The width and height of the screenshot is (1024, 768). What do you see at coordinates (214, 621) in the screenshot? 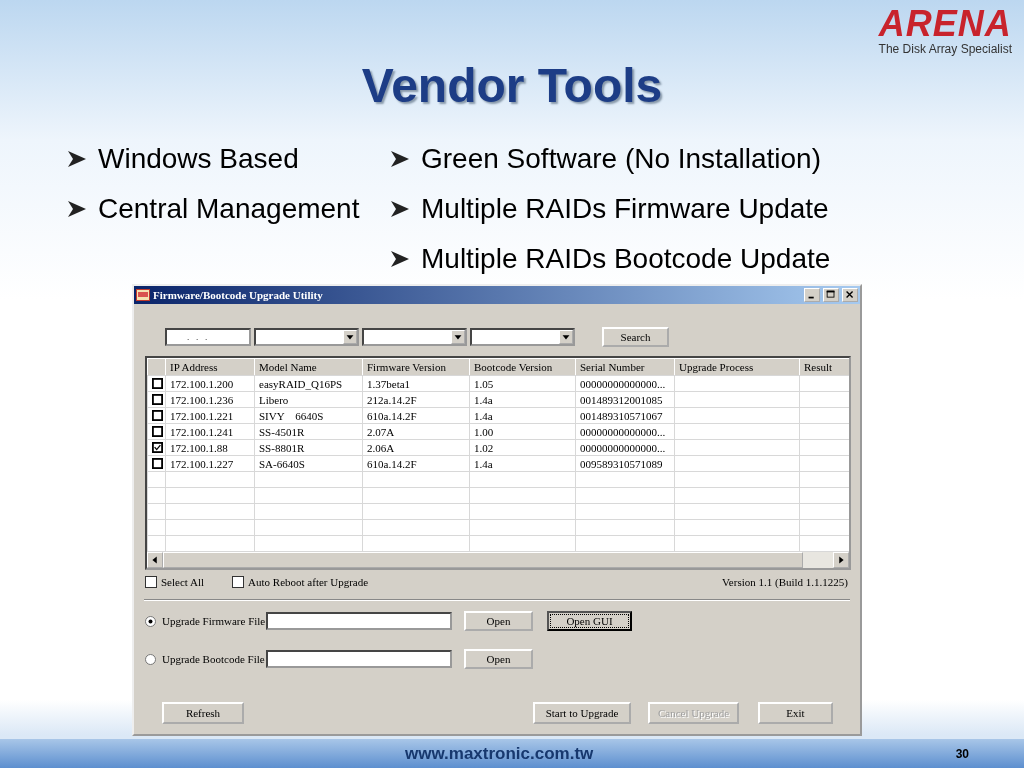
I see `radio-label: Upgrade Firmware File` at bounding box center [214, 621].